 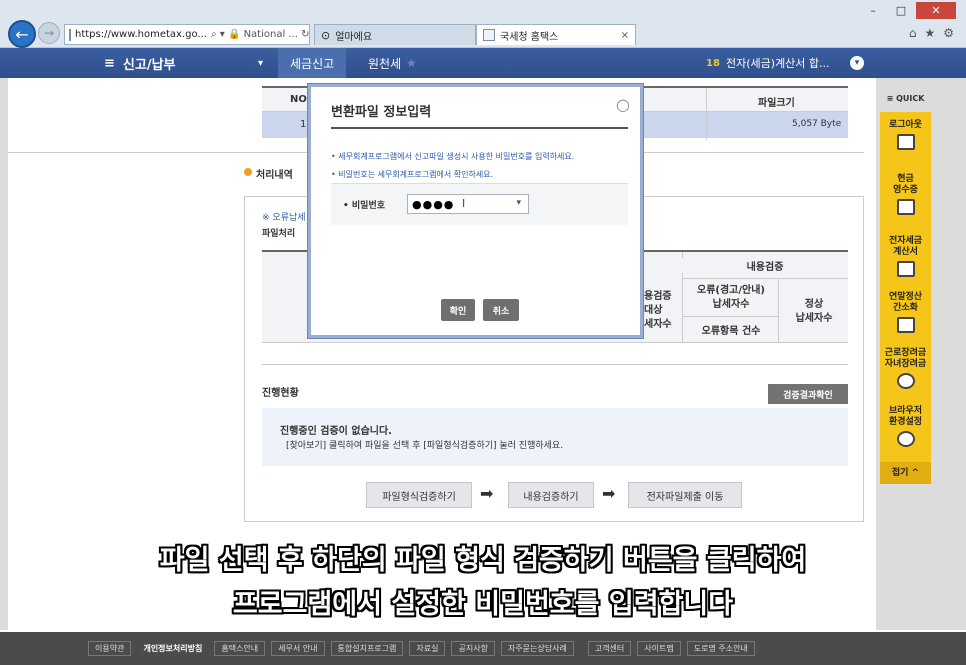 What do you see at coordinates (260, 34) in the screenshot?
I see `address-icons: ⌕ ▾ 🔒 National ... ↻` at bounding box center [260, 34].